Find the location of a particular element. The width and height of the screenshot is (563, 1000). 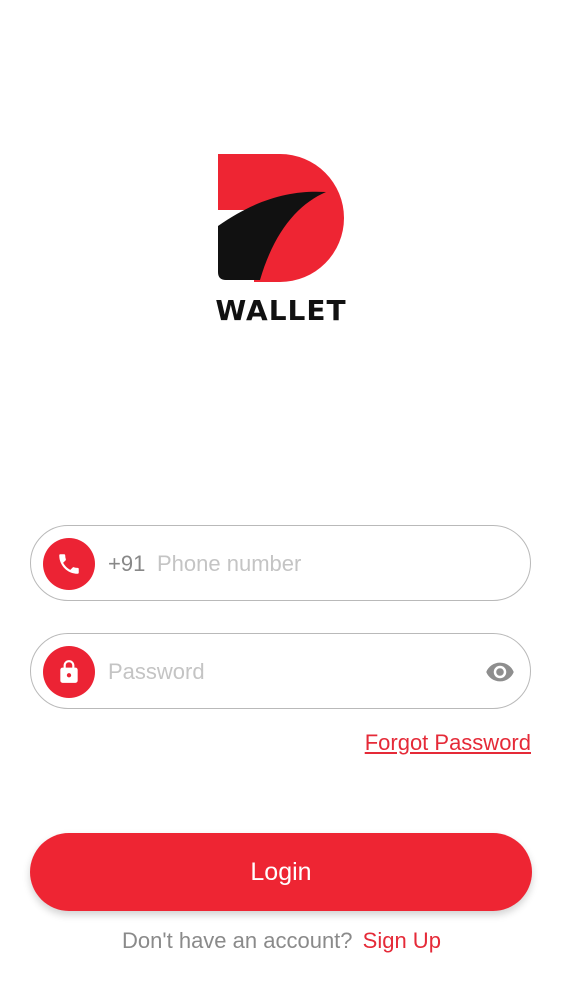

password-field is located at coordinates (280, 671).